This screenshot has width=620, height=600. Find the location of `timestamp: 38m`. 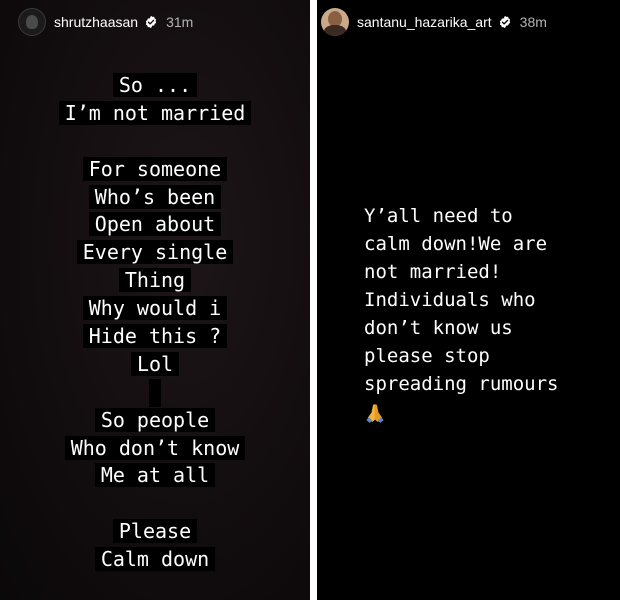

timestamp: 38m is located at coordinates (533, 22).